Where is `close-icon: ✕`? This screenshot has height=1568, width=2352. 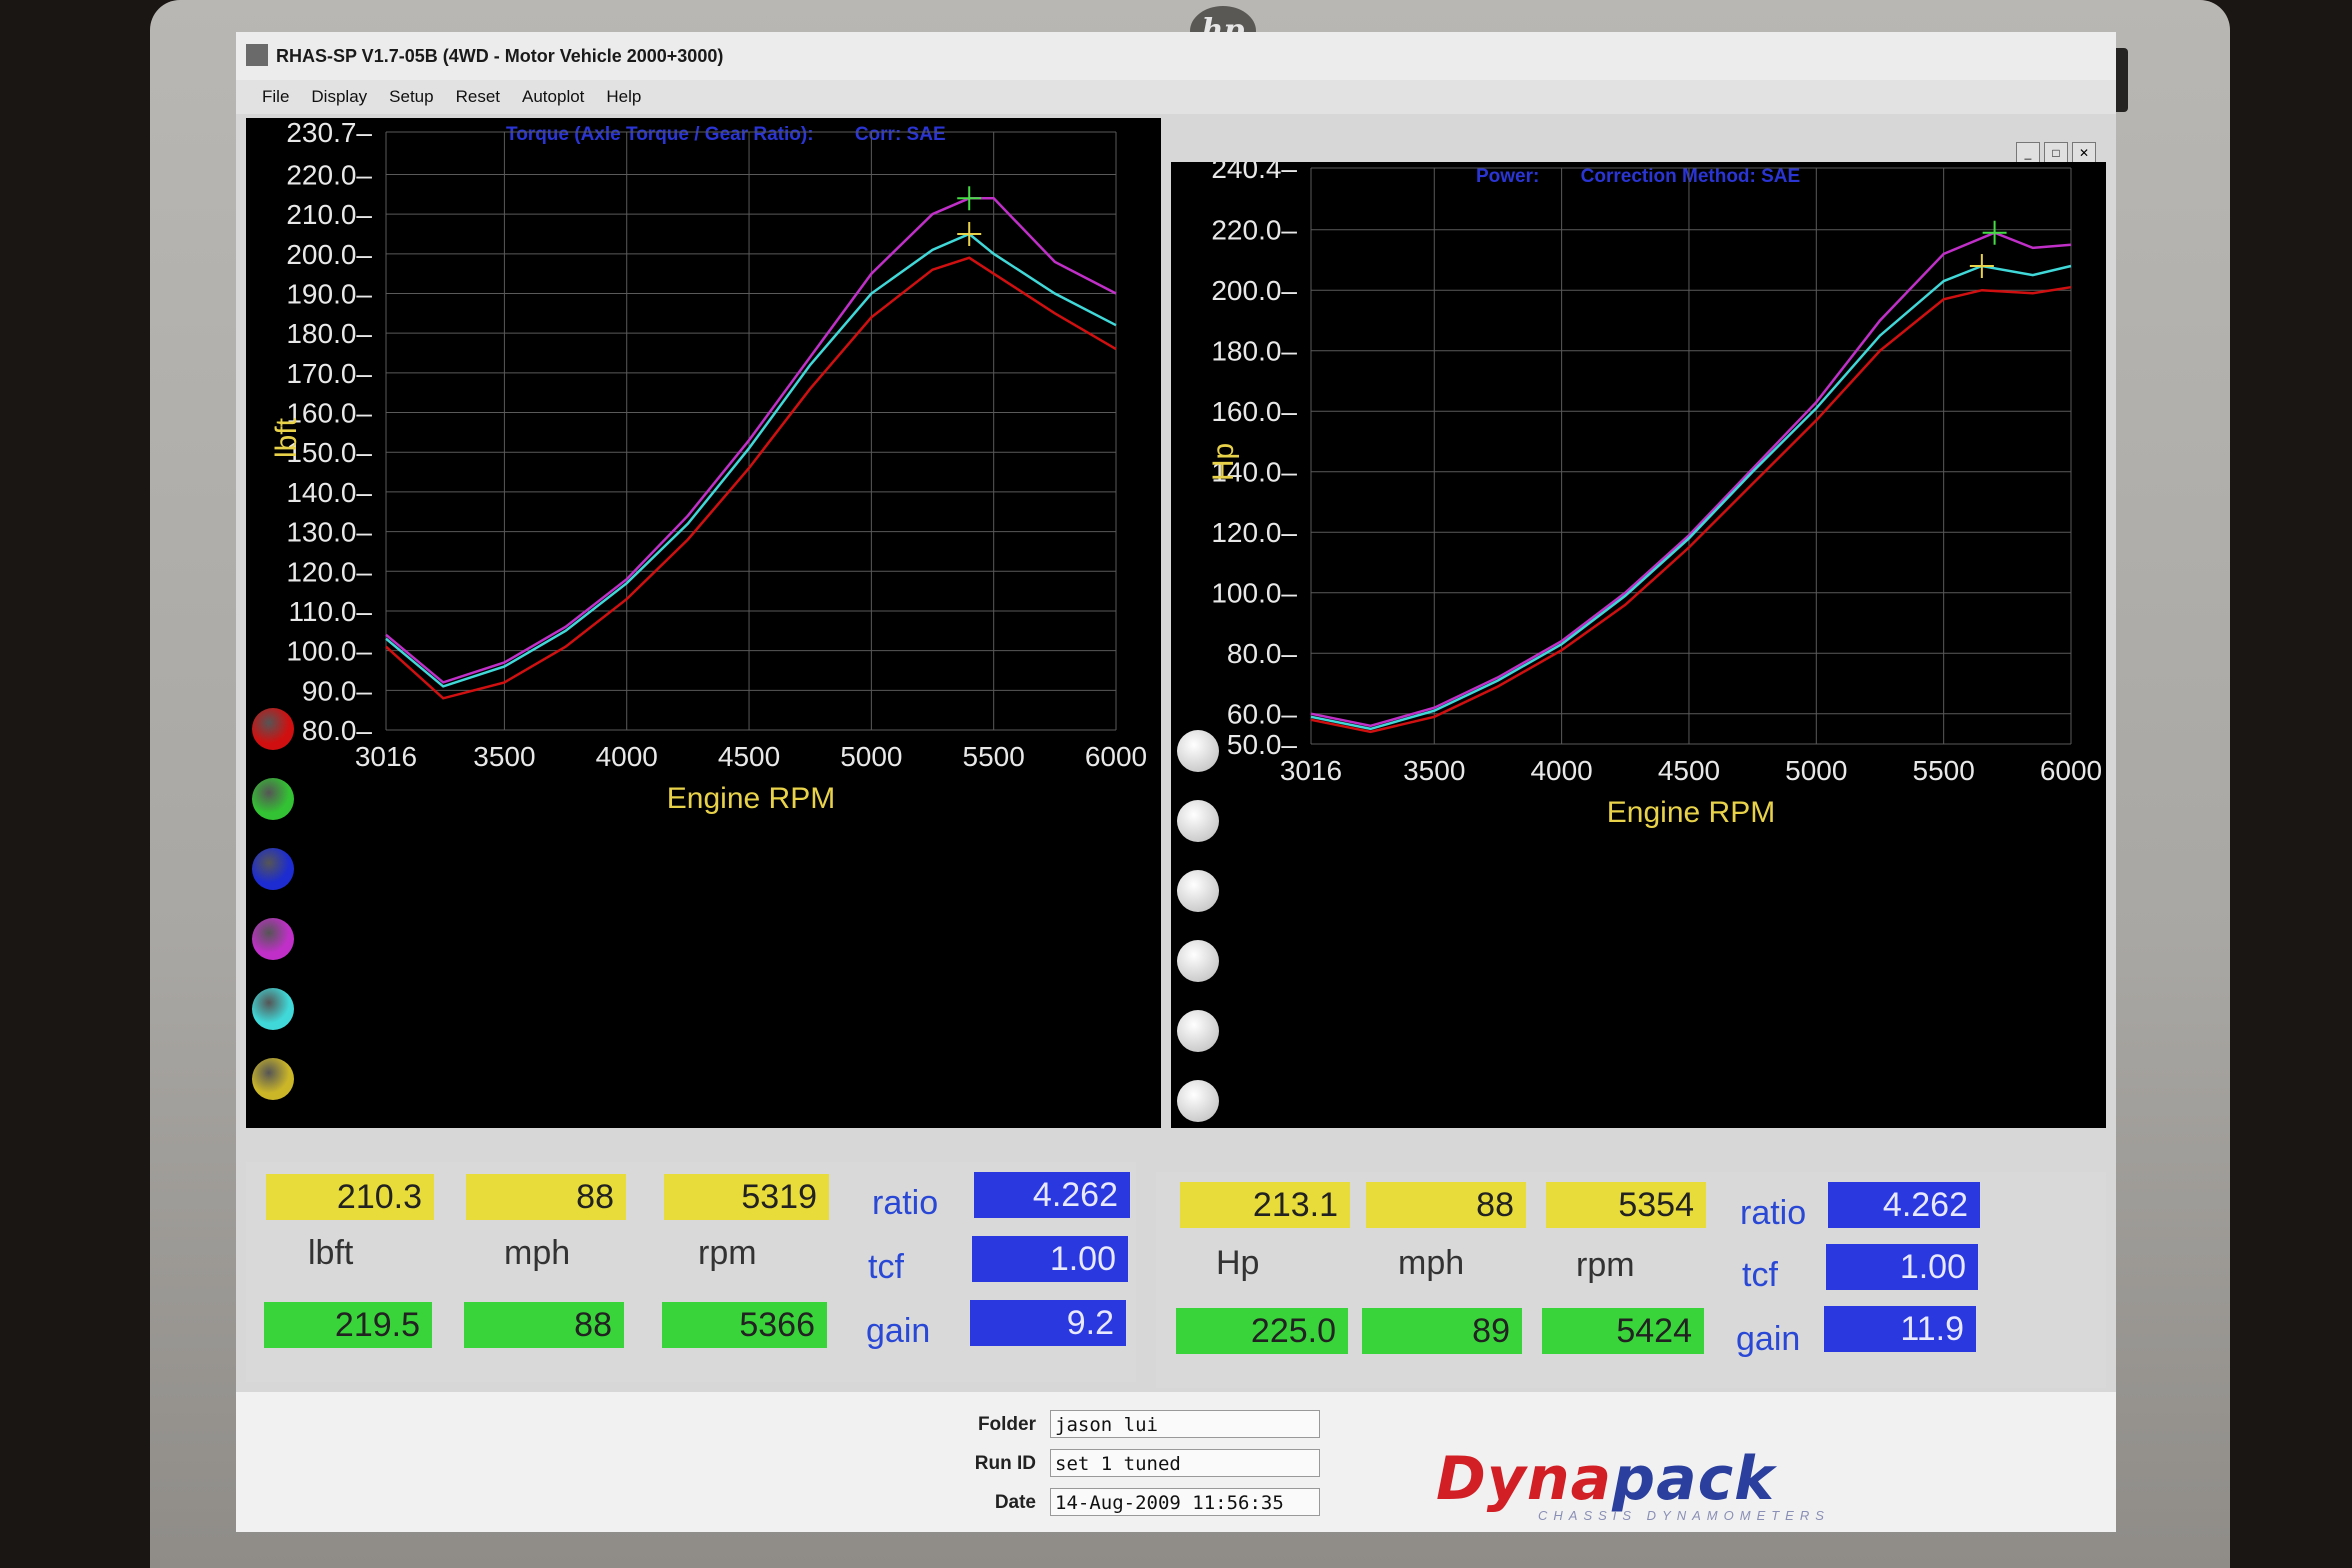
close-icon: ✕ is located at coordinates (2084, 153).